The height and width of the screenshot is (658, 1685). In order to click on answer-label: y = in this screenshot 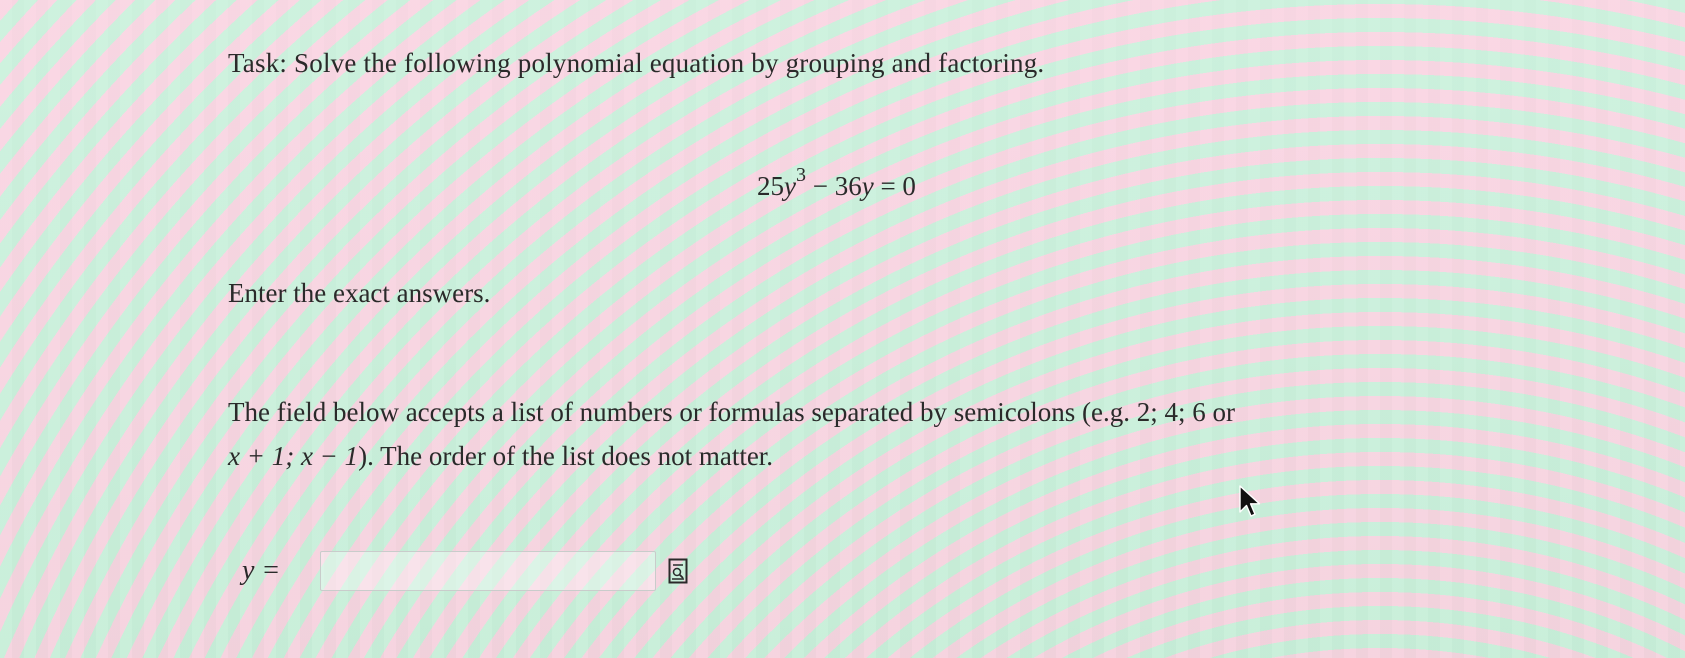, I will do `click(261, 570)`.